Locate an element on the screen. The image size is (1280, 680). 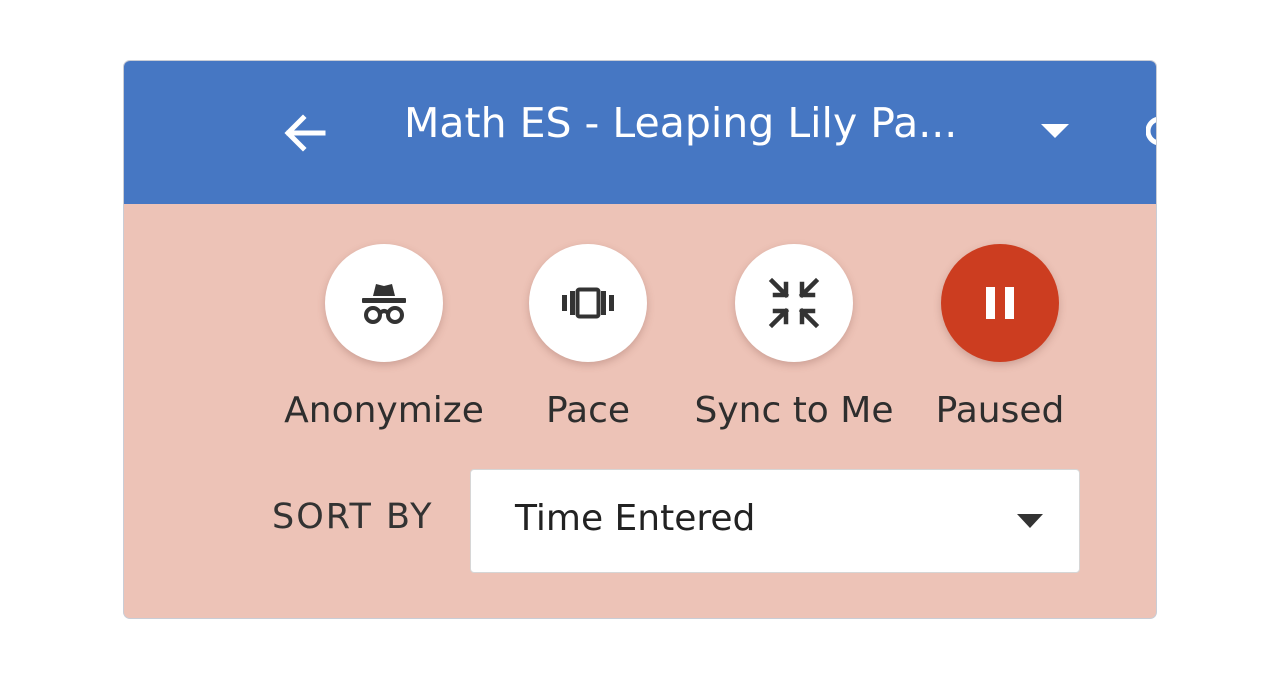
pause-icon is located at coordinates (1000, 303).